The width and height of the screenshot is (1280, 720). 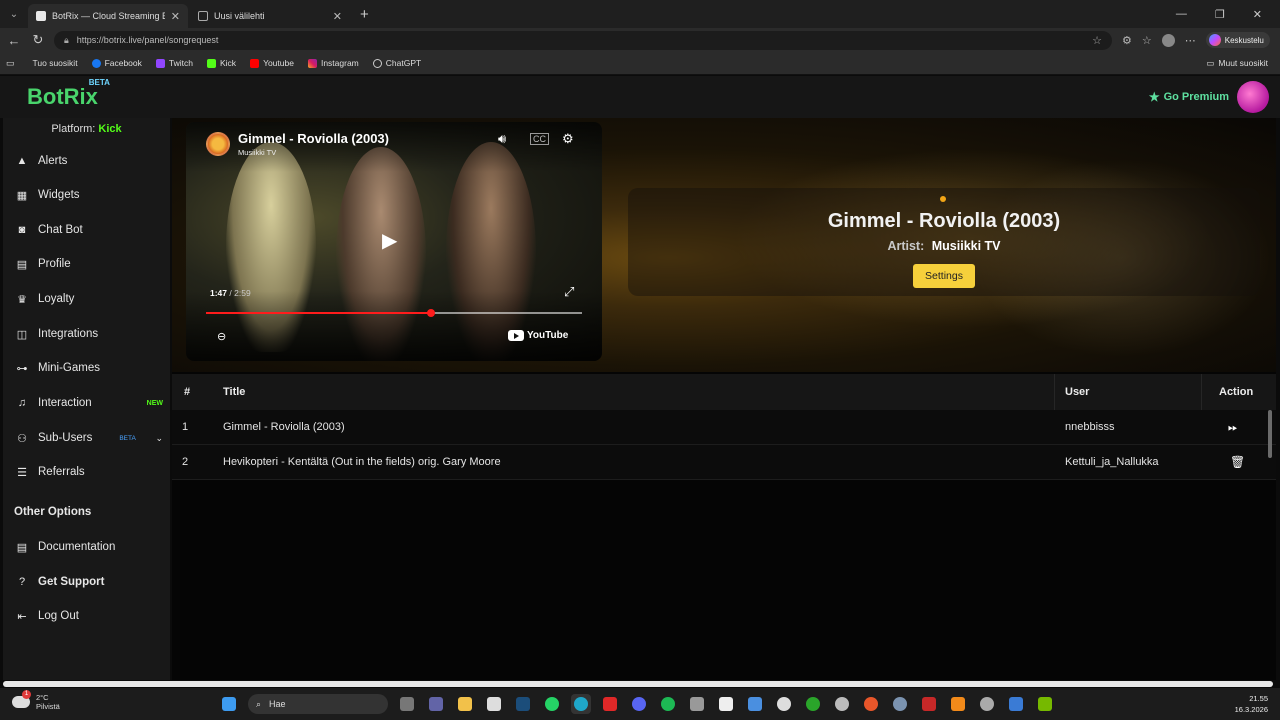 What do you see at coordinates (123, 63) in the screenshot?
I see `bookmark-label: Facebook` at bounding box center [123, 63].